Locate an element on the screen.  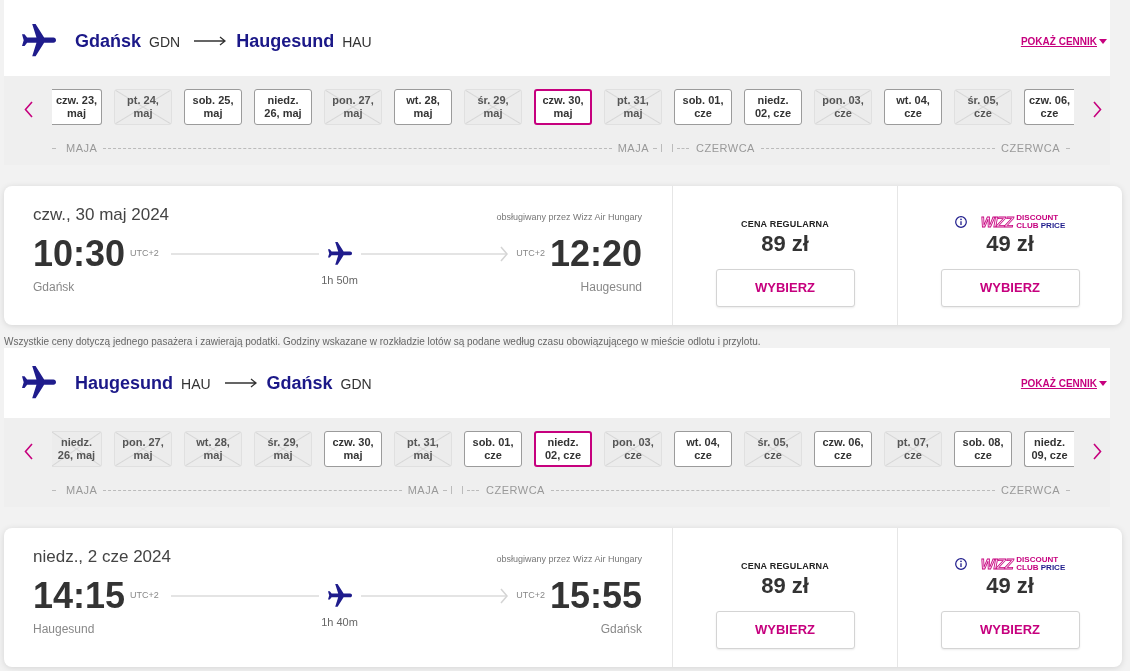
date-chip: sob. 08, cze is located at coordinates (983, 449).